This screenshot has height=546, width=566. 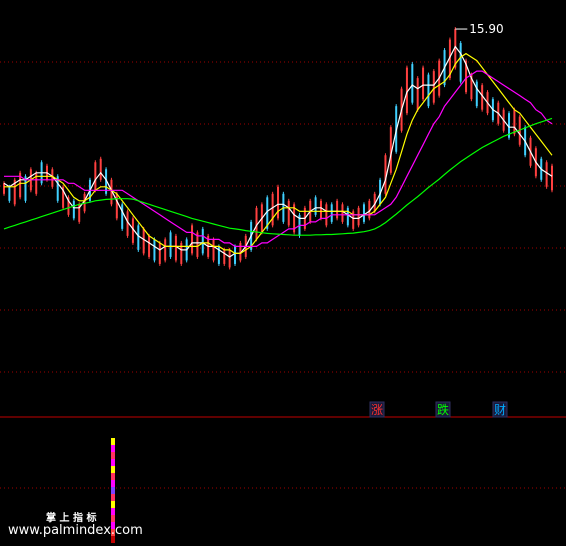 I want to click on peak-marker: 15.90, so click(x=479, y=29).